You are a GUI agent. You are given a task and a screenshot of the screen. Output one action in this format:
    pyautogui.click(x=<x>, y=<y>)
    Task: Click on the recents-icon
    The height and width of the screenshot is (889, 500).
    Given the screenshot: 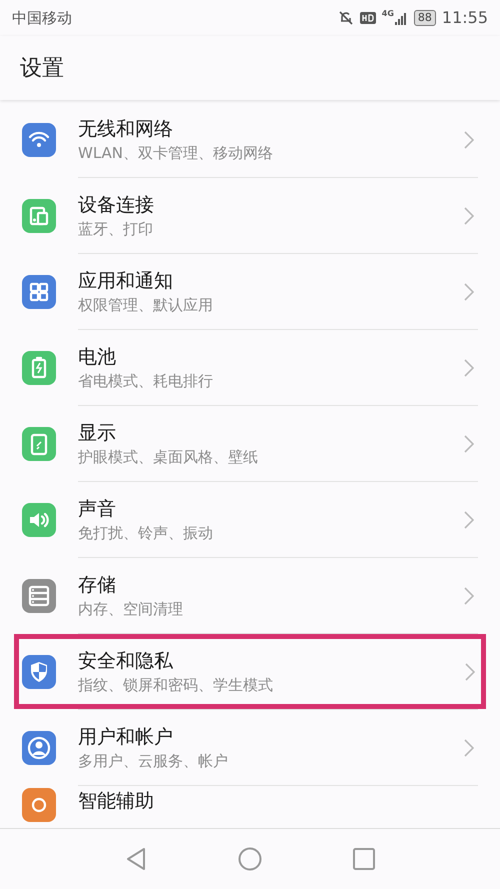 What is the action you would take?
    pyautogui.click(x=363, y=859)
    